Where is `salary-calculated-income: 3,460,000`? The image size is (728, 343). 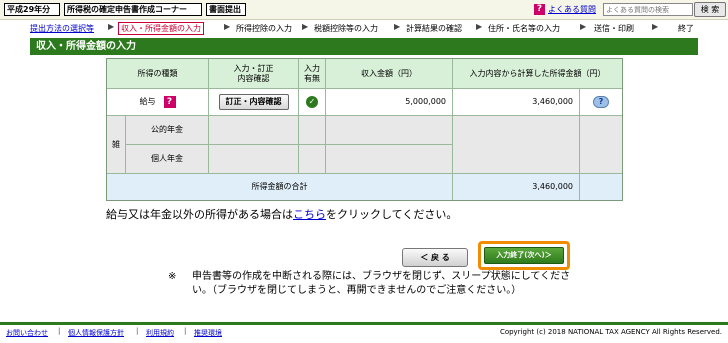 salary-calculated-income: 3,460,000 is located at coordinates (516, 102).